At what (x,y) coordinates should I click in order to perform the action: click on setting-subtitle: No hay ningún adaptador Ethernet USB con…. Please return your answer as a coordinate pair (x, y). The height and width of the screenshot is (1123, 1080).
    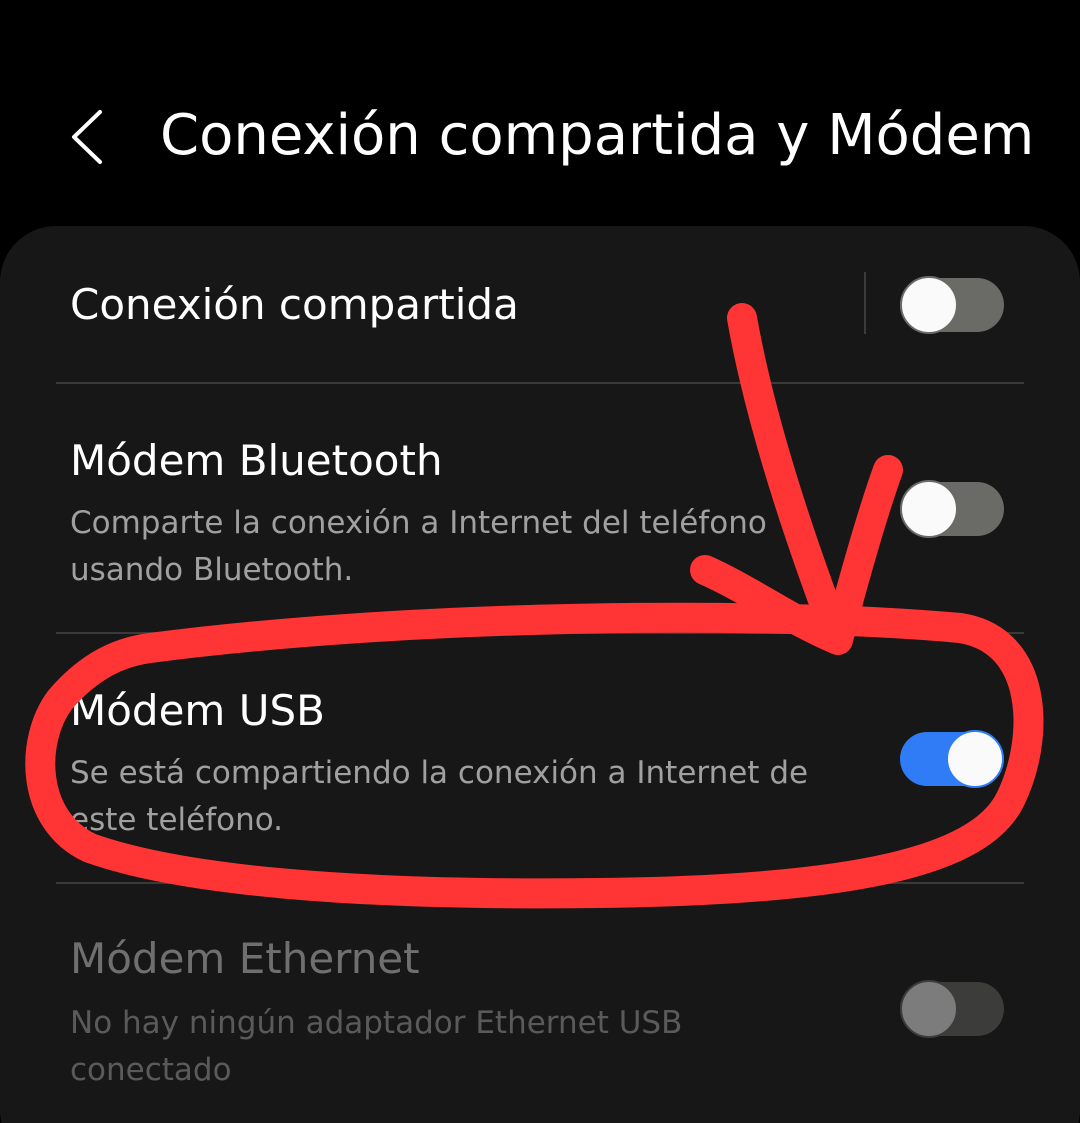
    Looking at the image, I should click on (376, 1046).